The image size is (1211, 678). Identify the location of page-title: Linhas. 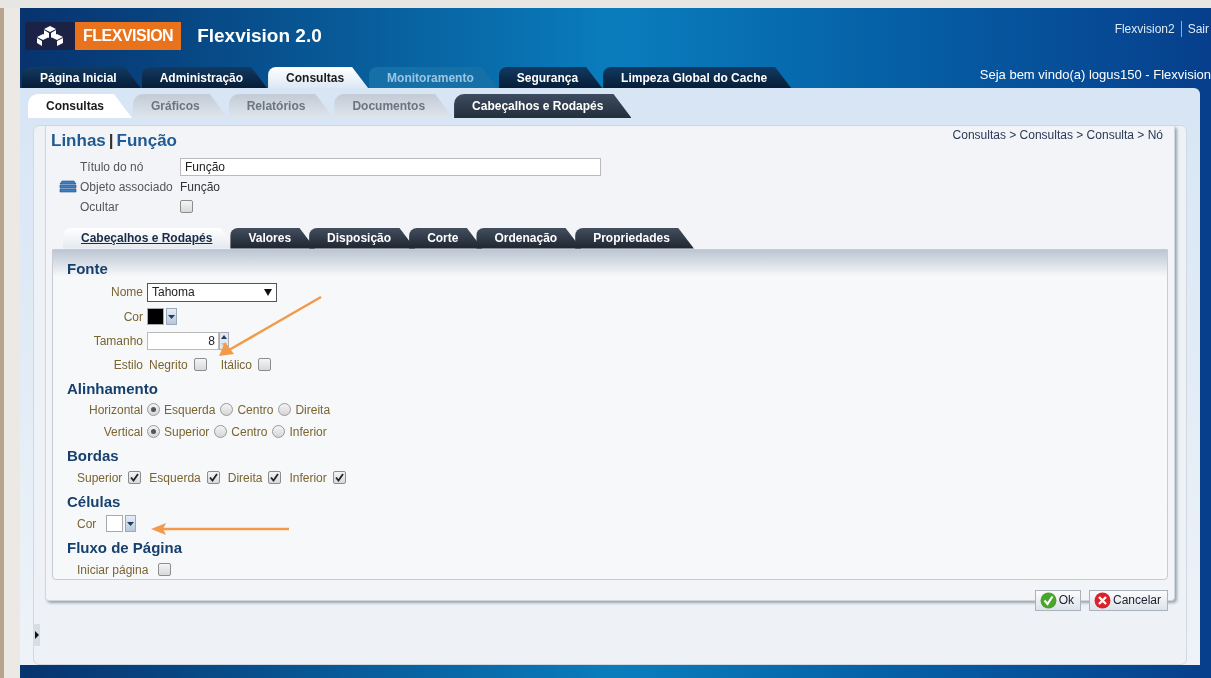
(78, 141).